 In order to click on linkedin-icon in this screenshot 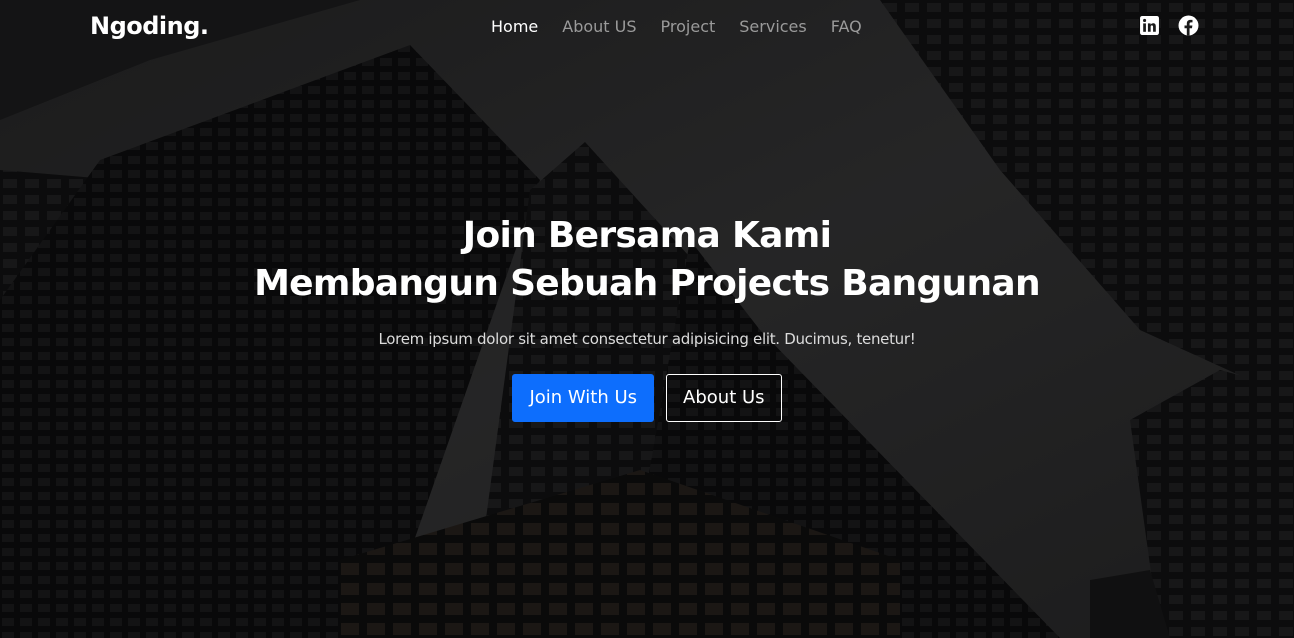, I will do `click(1149, 25)`.